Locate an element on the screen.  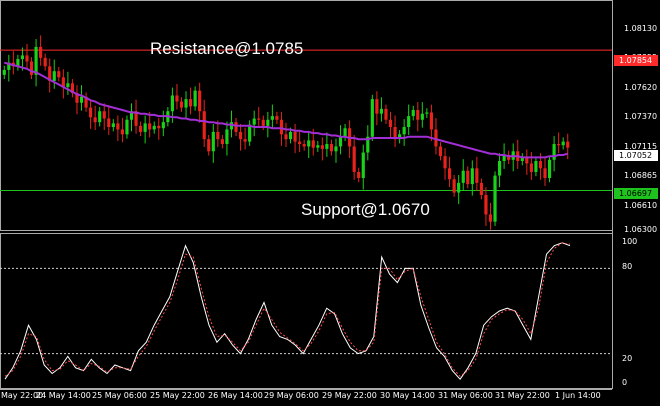
osc-tick-label: 0 is located at coordinates (624, 382).